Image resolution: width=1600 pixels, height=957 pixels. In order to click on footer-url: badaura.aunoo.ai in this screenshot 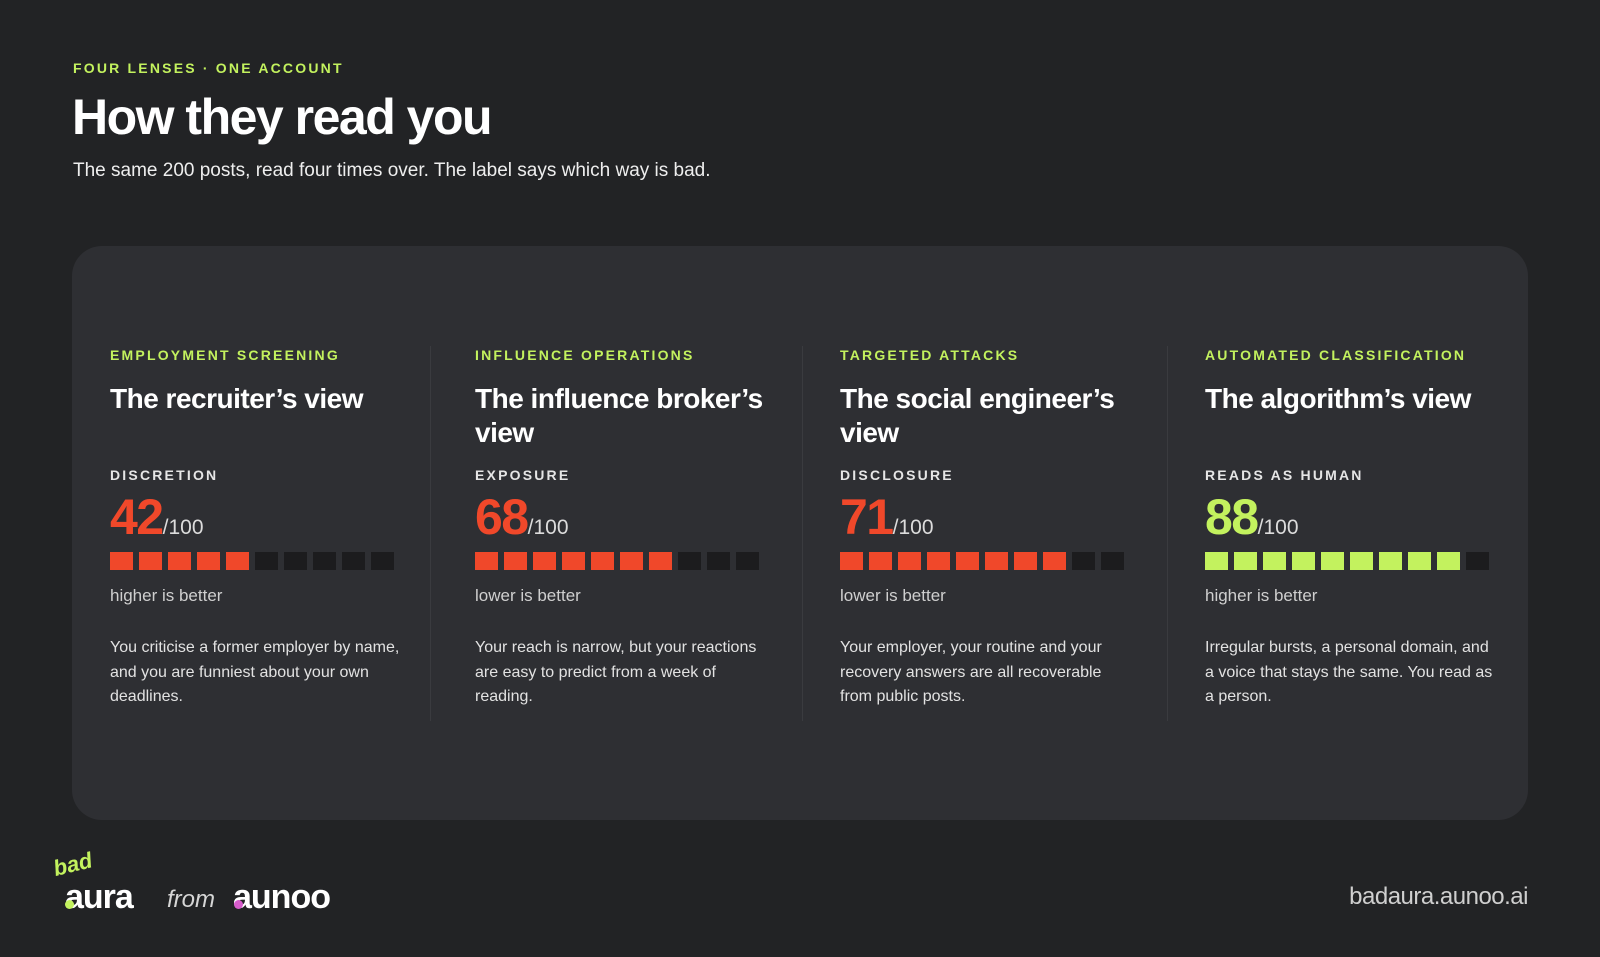, I will do `click(1438, 896)`.